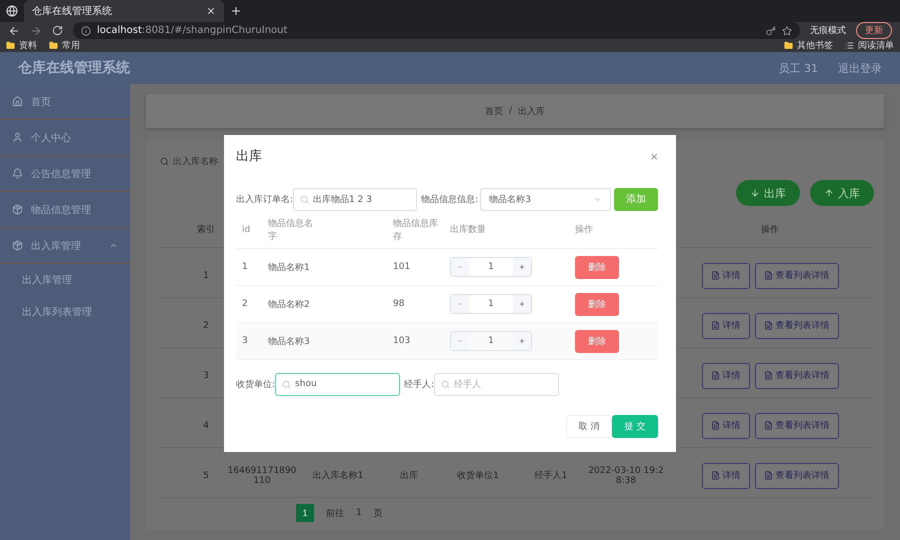 Image resolution: width=900 pixels, height=540 pixels. I want to click on cancel-button: 取 消, so click(589, 426).